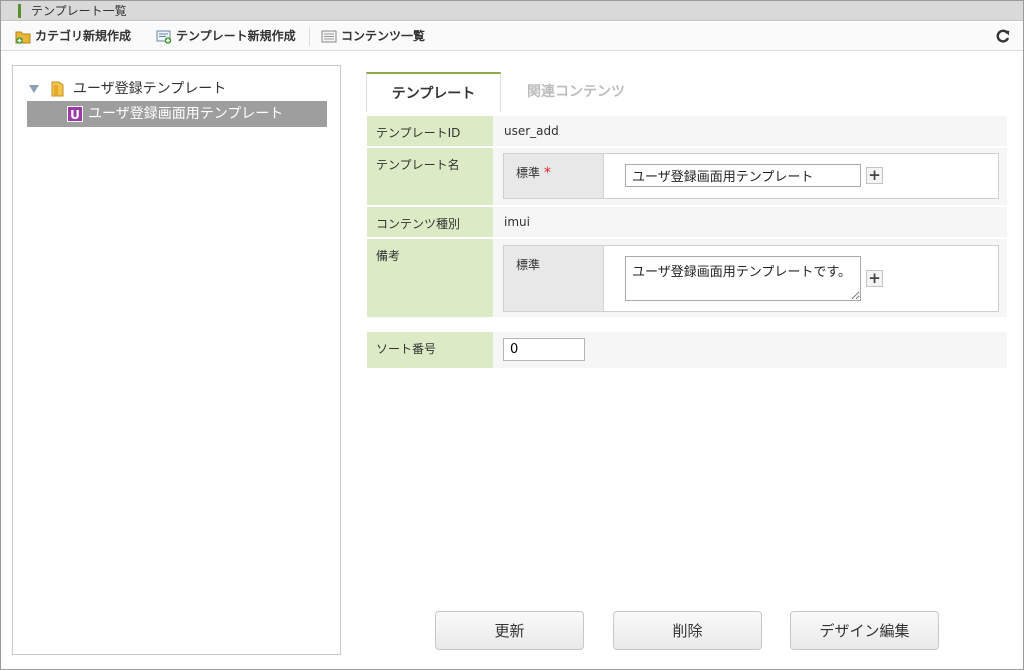  I want to click on new-template-button: テンプレート新規作成, so click(225, 36).